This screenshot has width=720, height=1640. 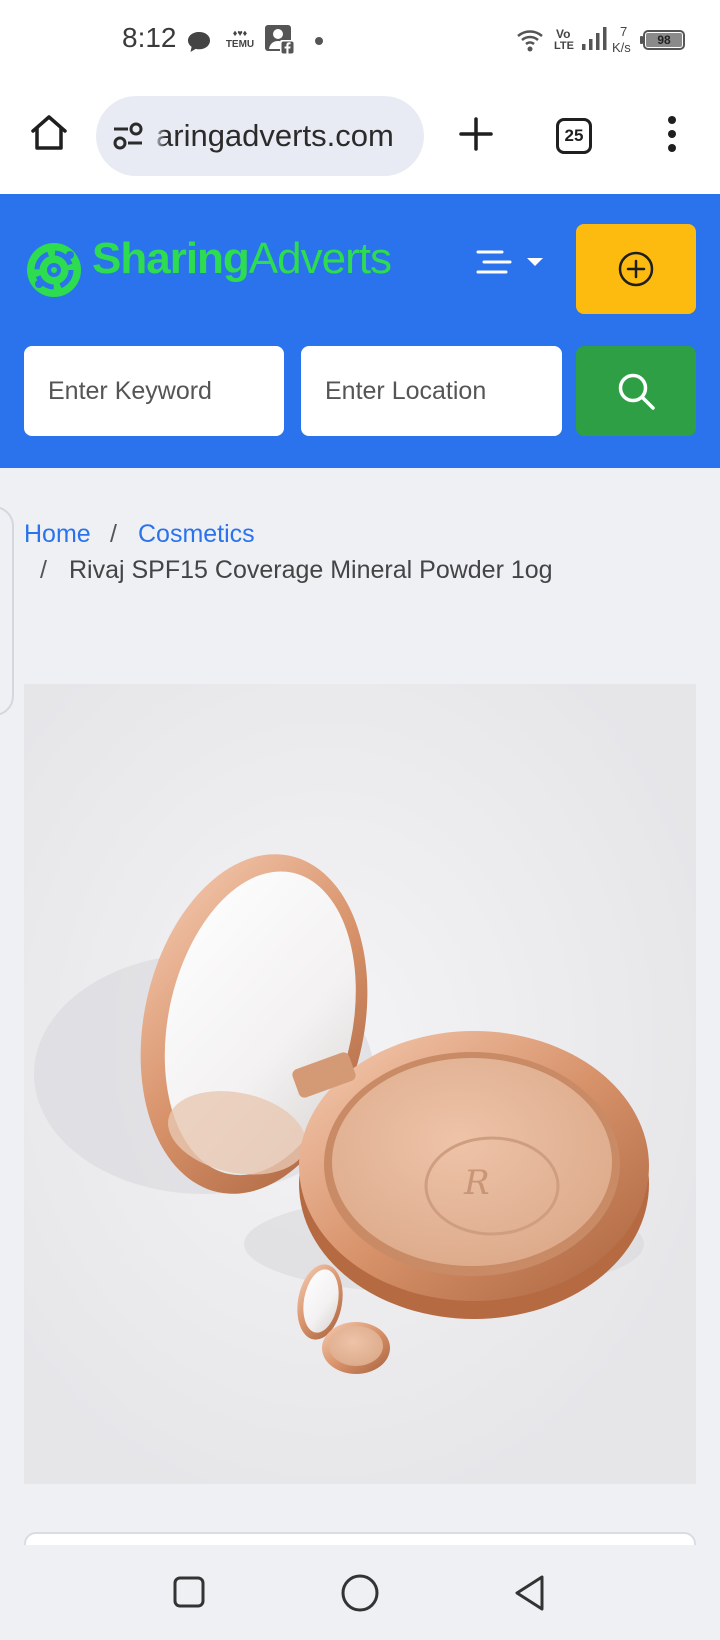 I want to click on browser-toolbar: aringadverts.com 25, so click(x=360, y=139).